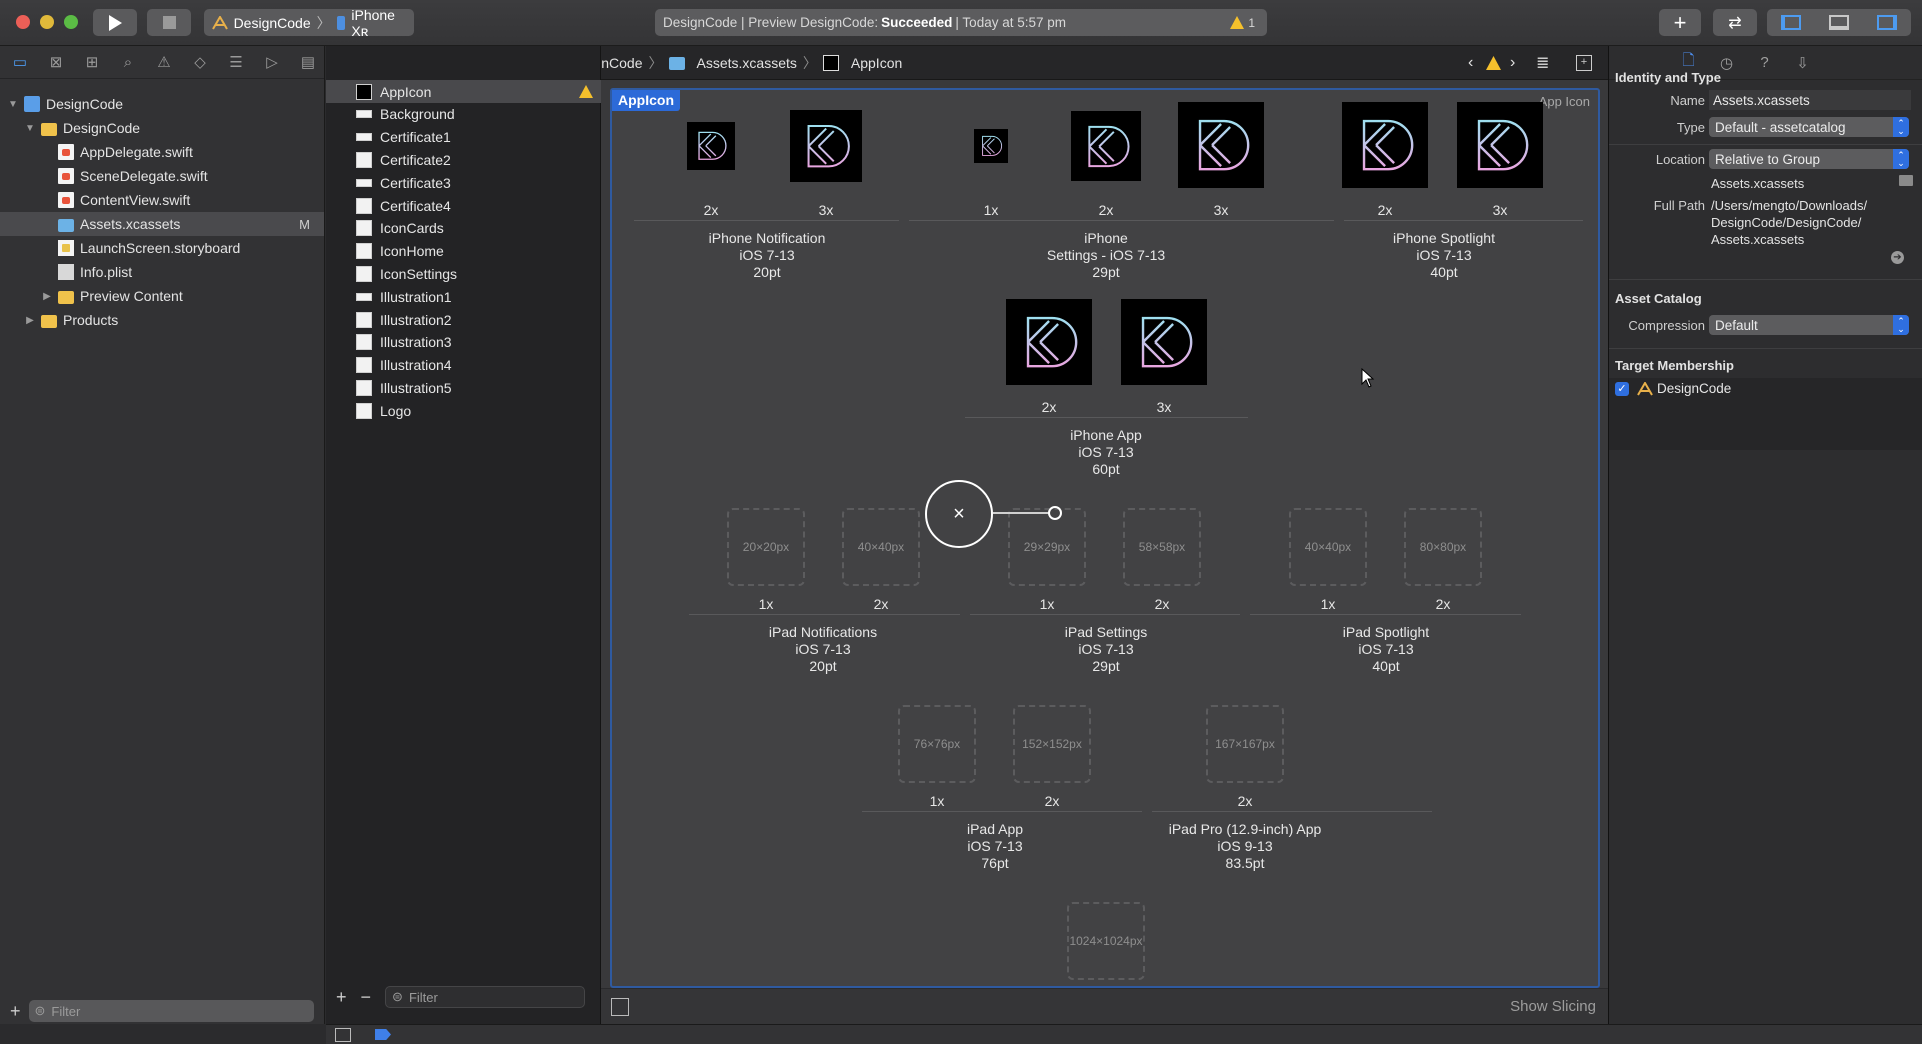 The height and width of the screenshot is (1044, 1922). What do you see at coordinates (162, 176) in the screenshot?
I see `file-tree-item: SceneDelegate.swift` at bounding box center [162, 176].